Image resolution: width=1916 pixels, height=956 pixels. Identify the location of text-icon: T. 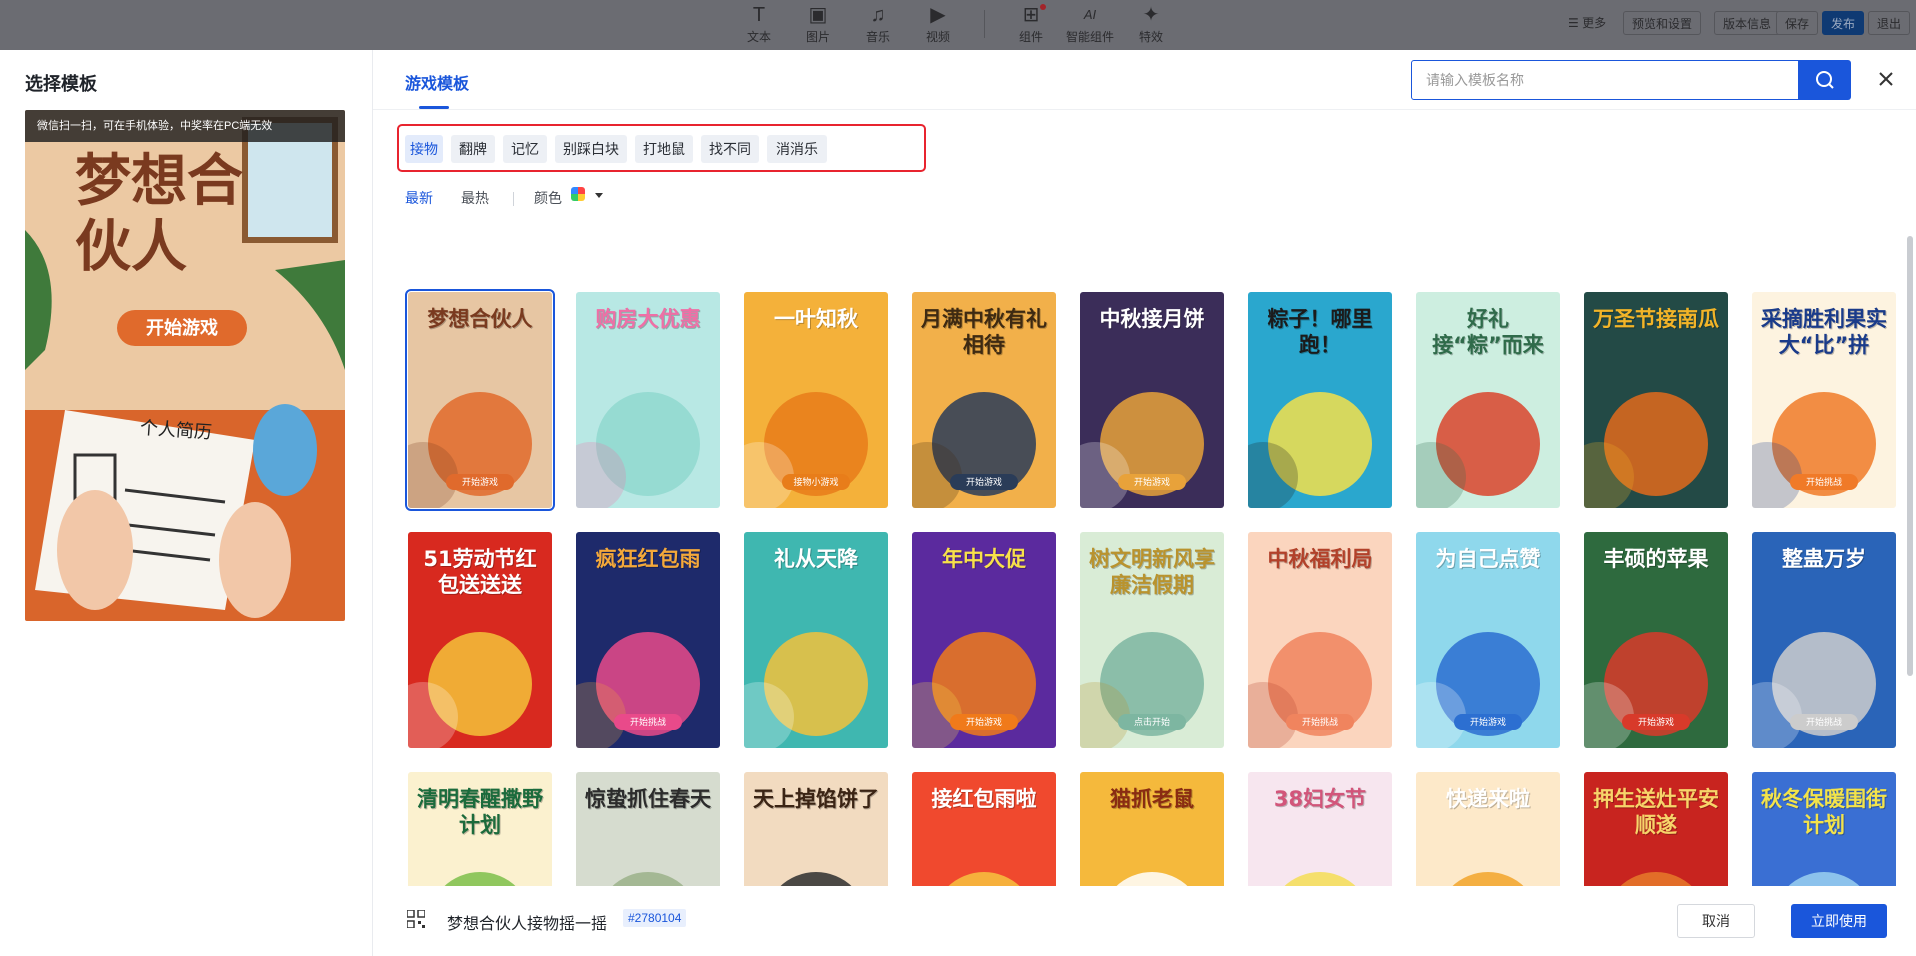
(759, 15).